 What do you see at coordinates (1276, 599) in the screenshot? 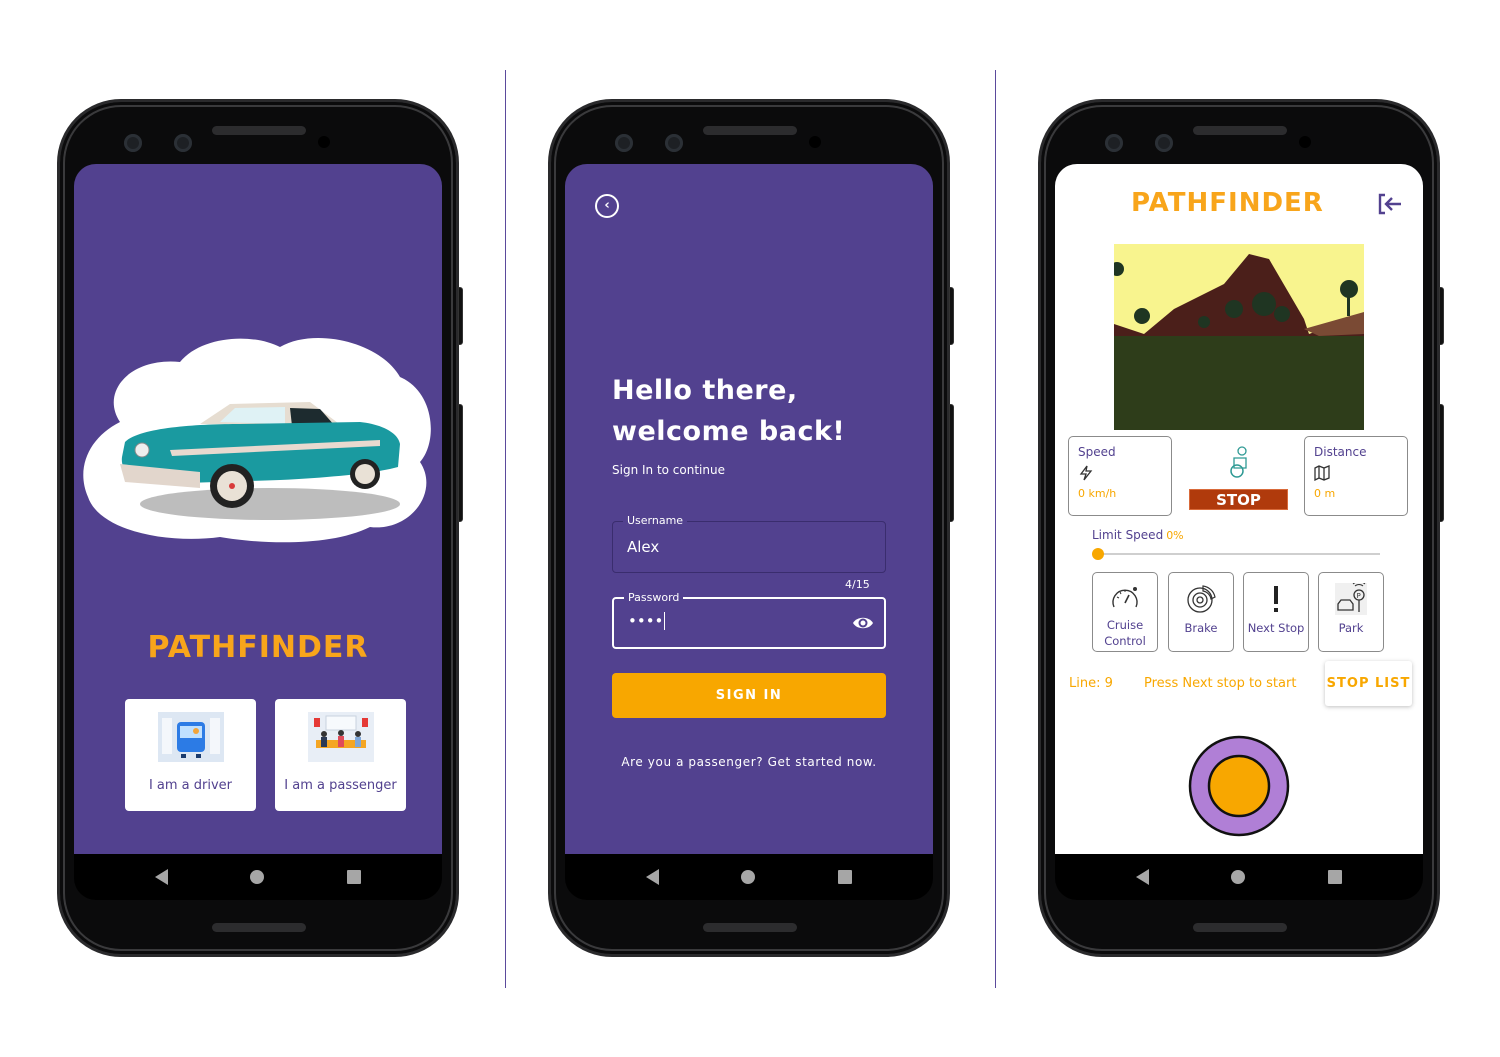
I see `exclamation-icon` at bounding box center [1276, 599].